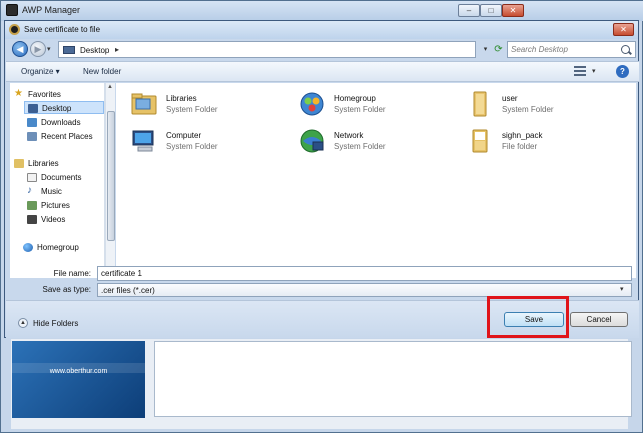  I want to click on address-bar: Desktop ▸, so click(267, 49).